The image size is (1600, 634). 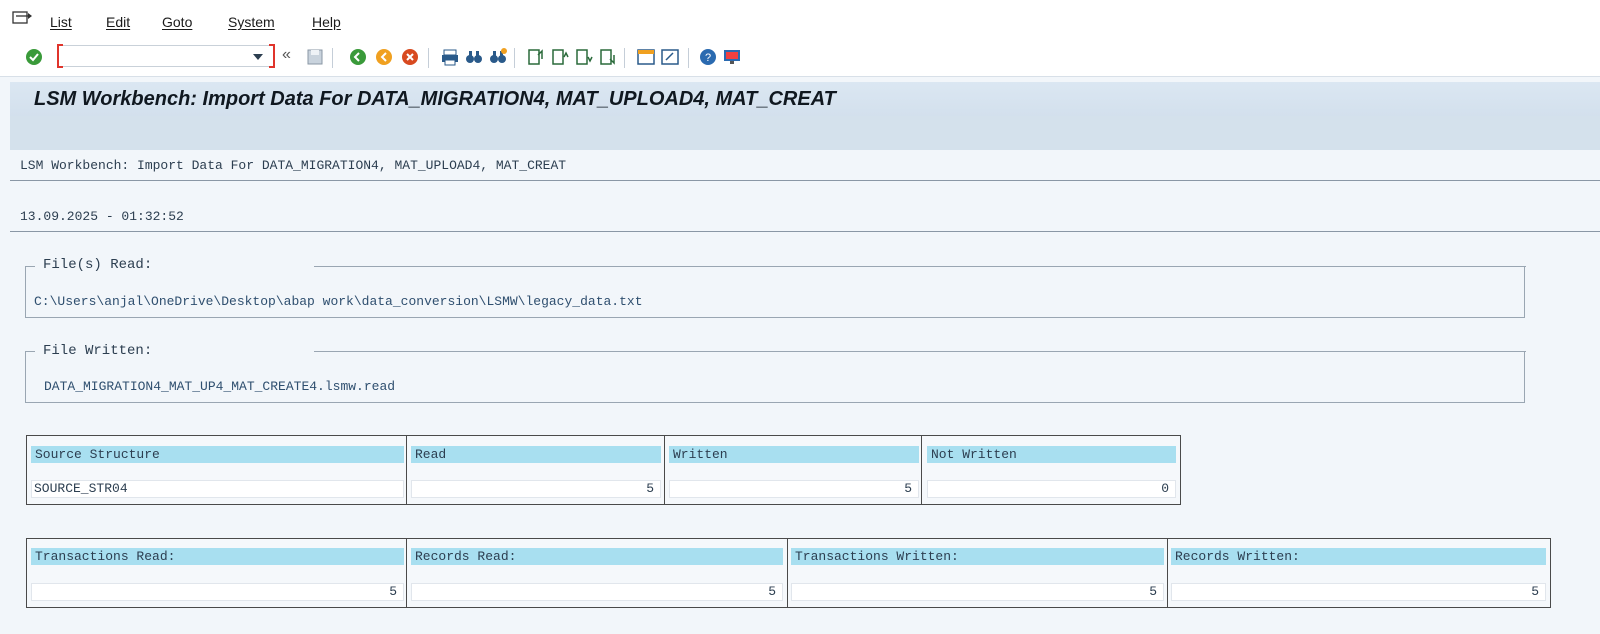 I want to click on enter-icon, so click(x=34, y=57).